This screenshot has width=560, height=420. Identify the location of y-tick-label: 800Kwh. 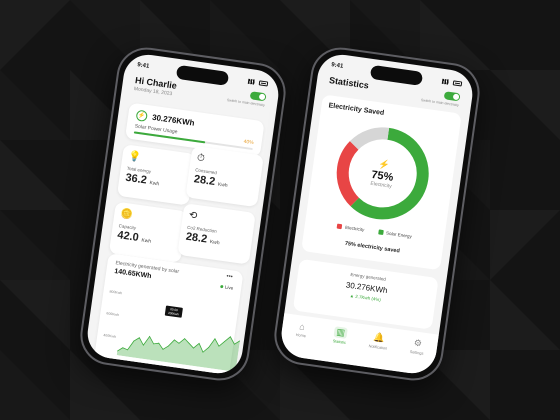
(116, 292).